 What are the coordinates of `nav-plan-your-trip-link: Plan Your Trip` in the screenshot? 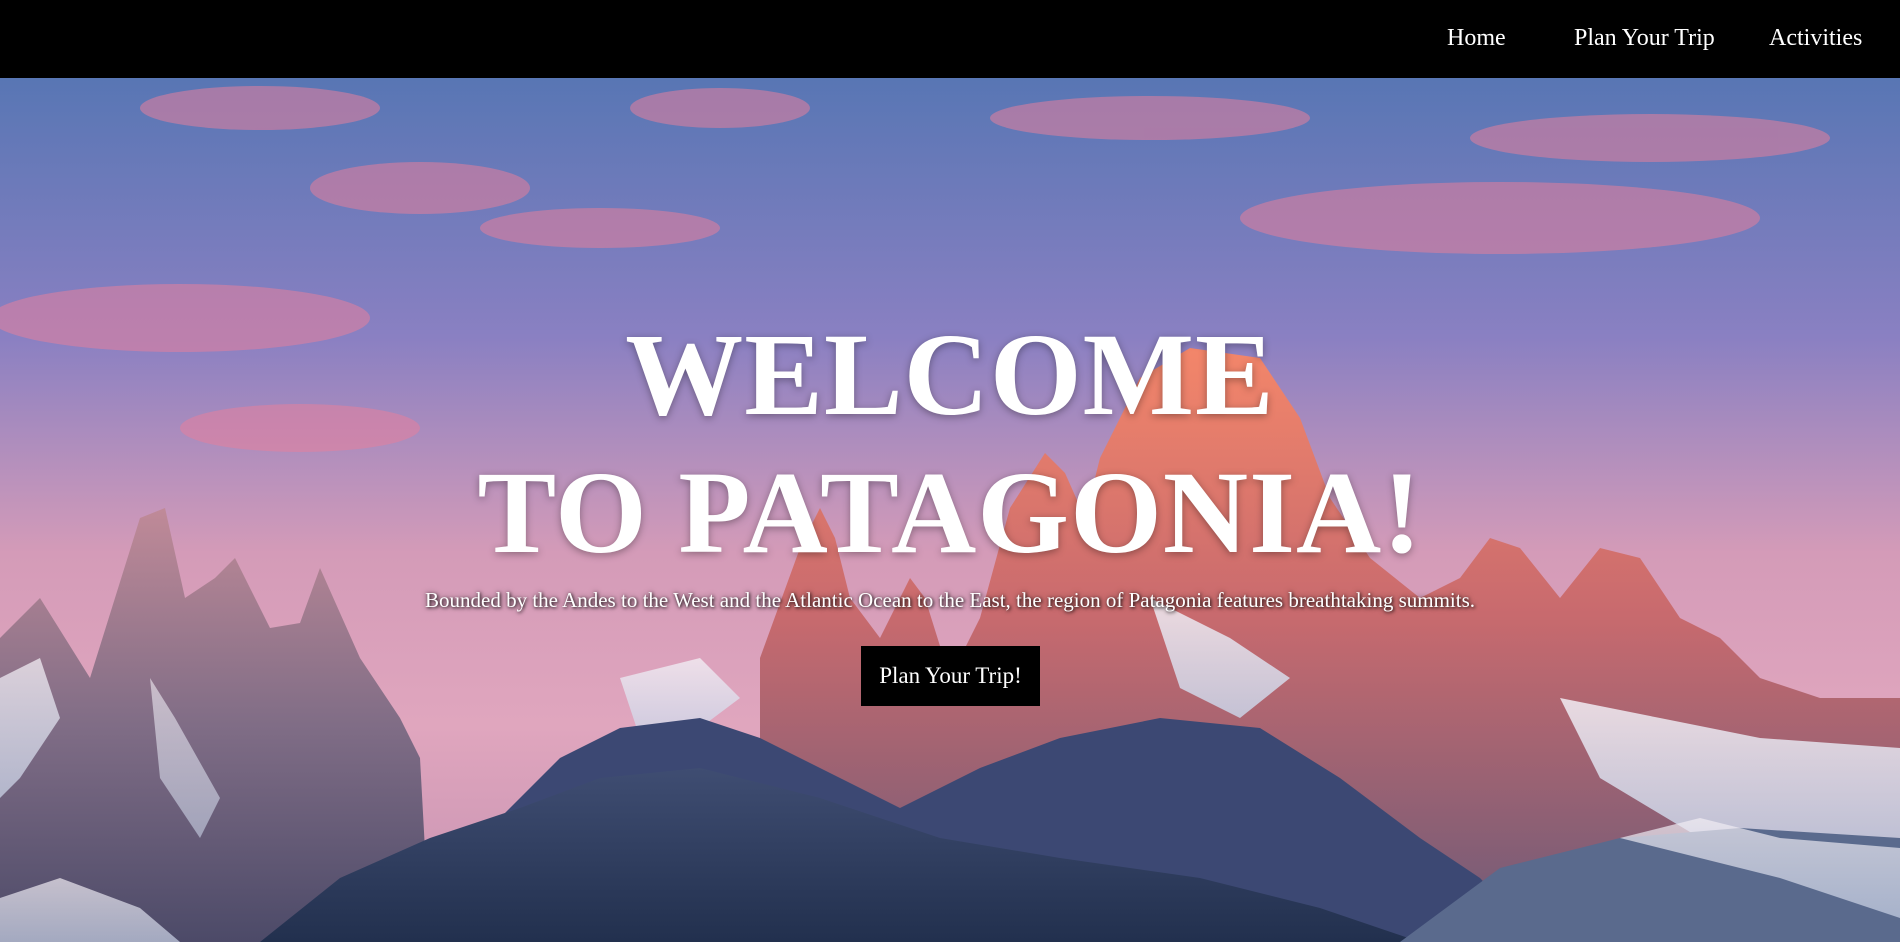 It's located at (1644, 39).